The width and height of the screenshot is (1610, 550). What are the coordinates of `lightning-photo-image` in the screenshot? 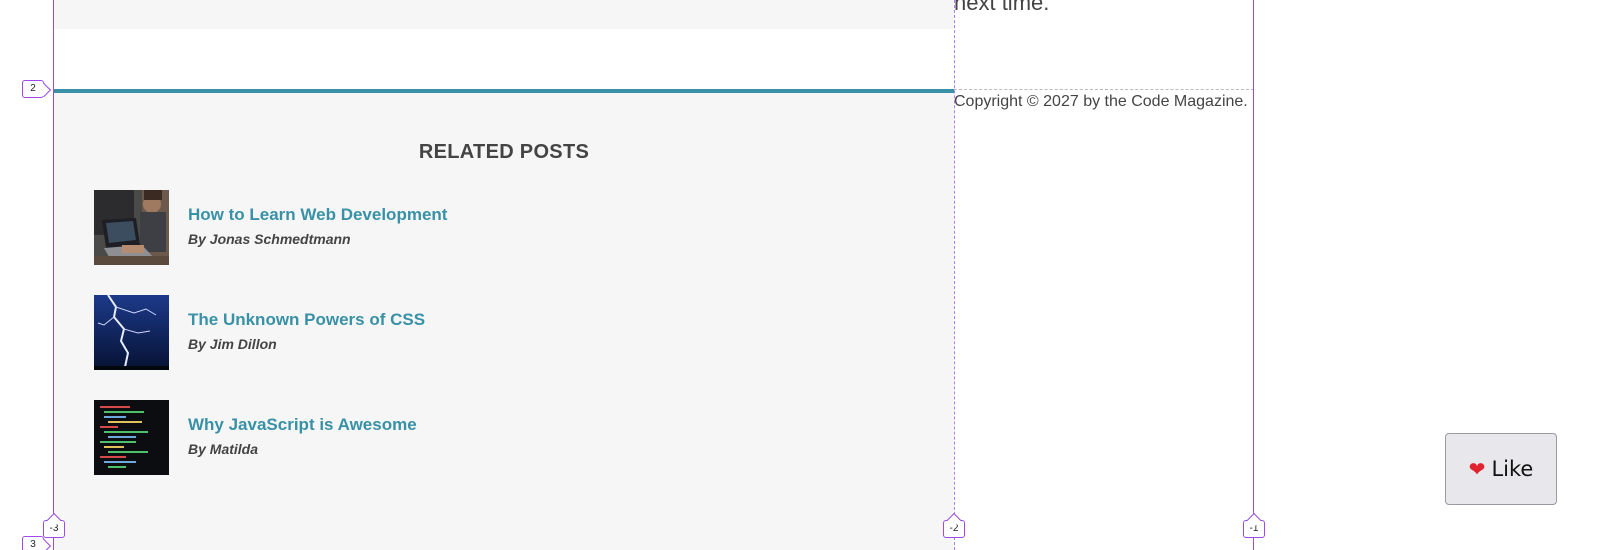 It's located at (131, 332).